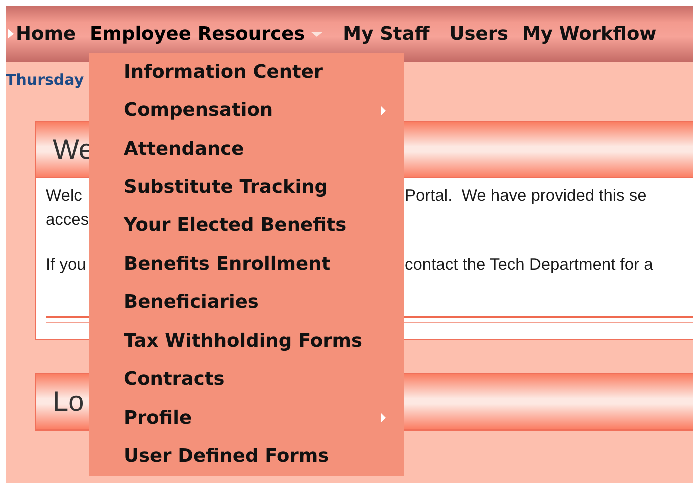 The height and width of the screenshot is (483, 693). Describe the element at coordinates (246, 264) in the screenshot. I see `menu-item: Benefits Enrollment` at that location.